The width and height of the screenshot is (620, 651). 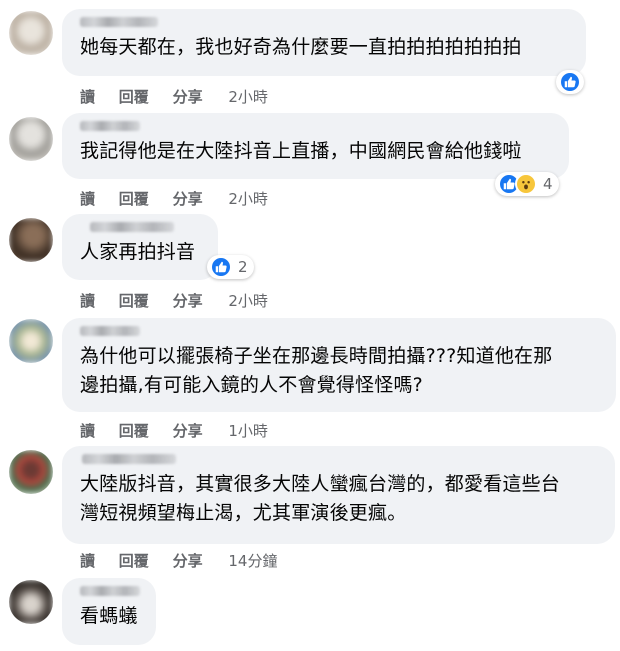 I want to click on comment-bubble: 人家再拍抖音, so click(x=140, y=247).